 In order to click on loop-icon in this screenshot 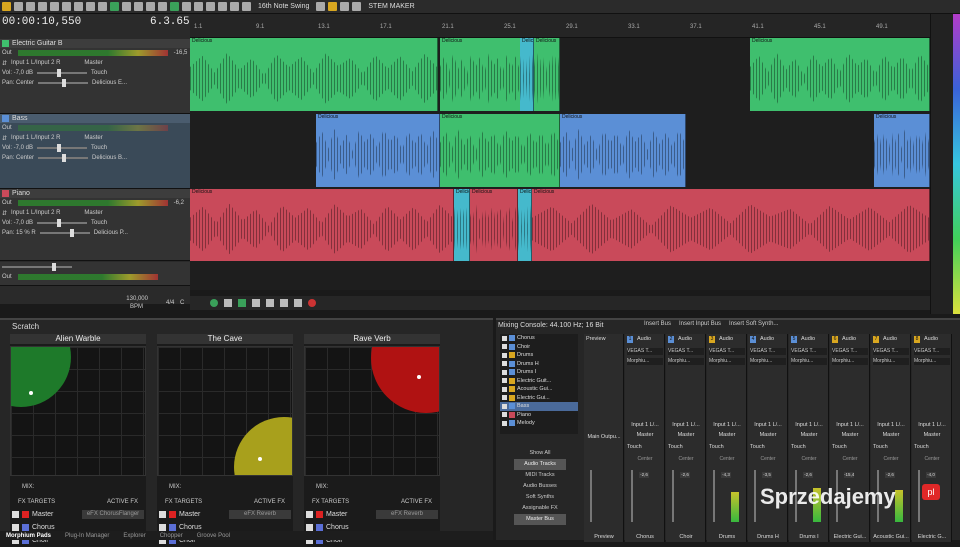, I will do `click(174, 6)`.